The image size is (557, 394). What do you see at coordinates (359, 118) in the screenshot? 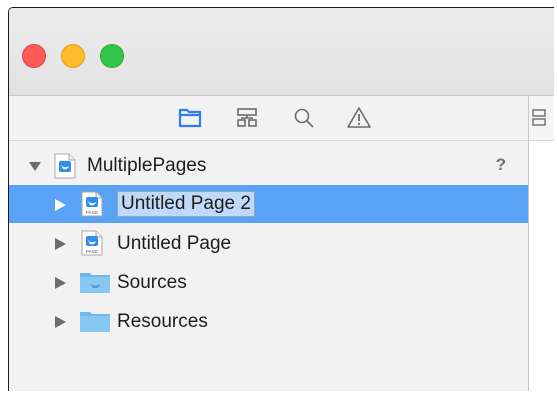
I see `warning-icon` at bounding box center [359, 118].